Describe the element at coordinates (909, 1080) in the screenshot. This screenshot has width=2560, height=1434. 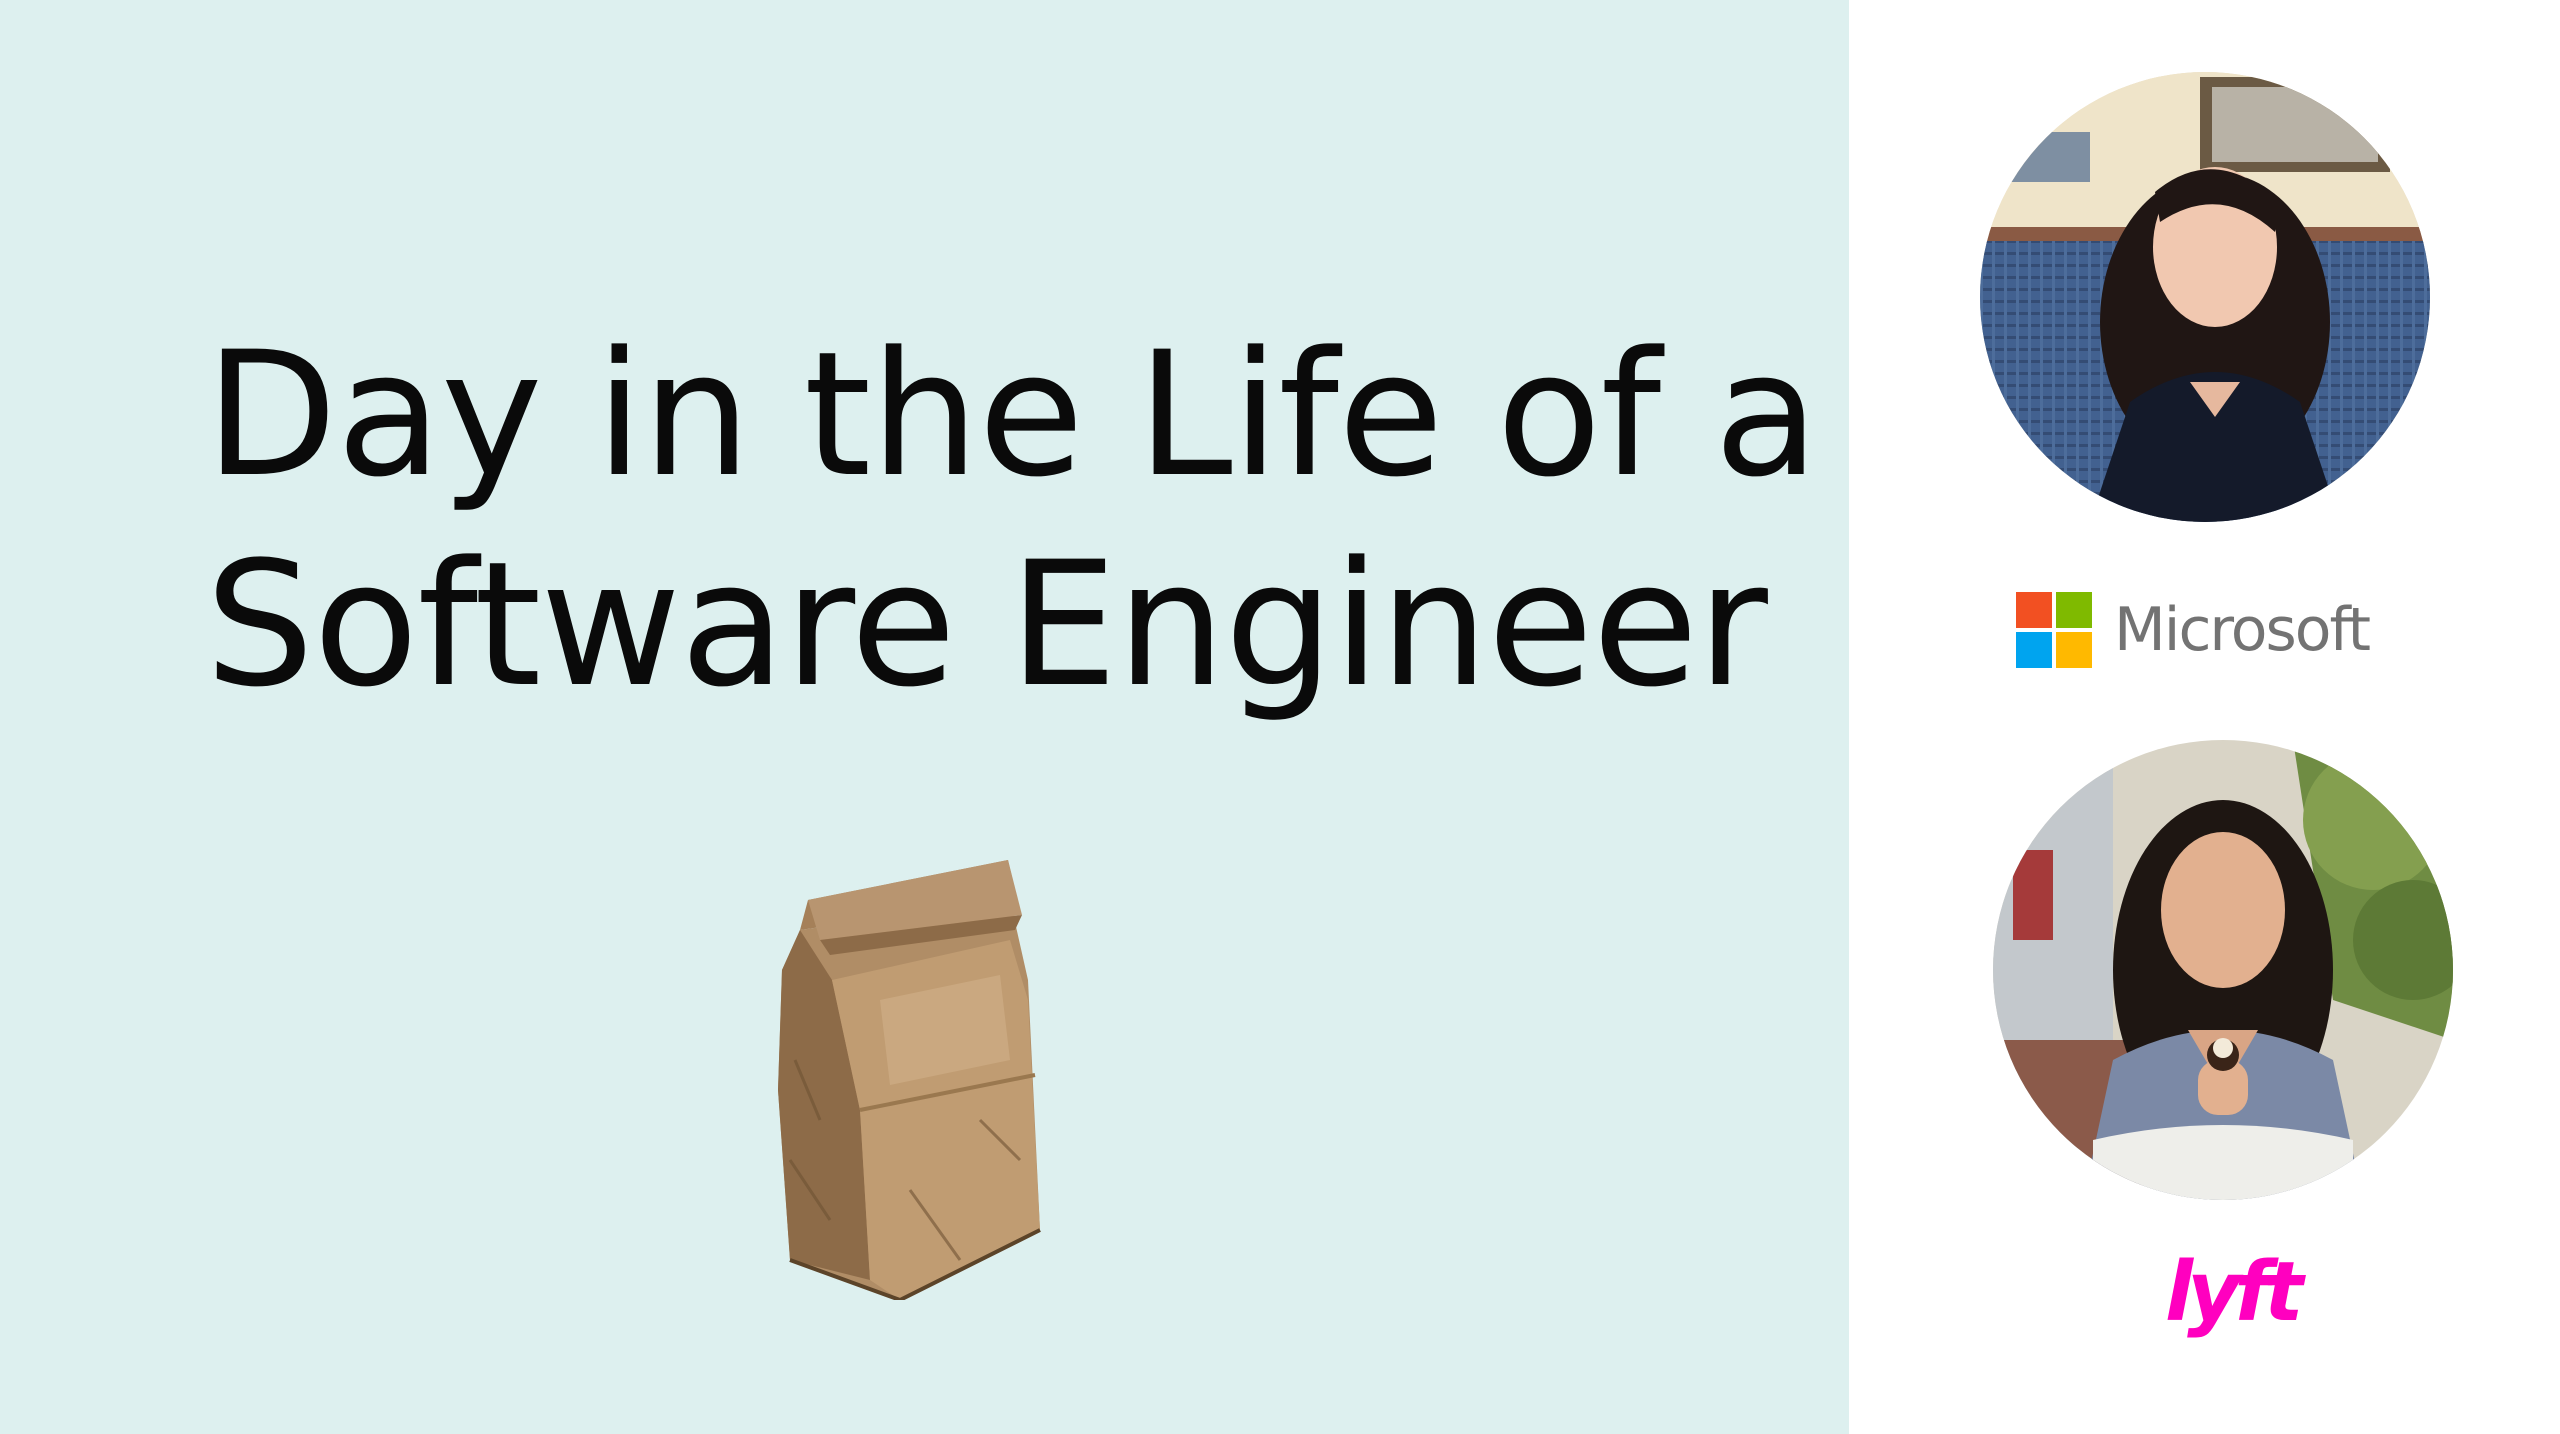
I see `paper-bag-icon` at that location.